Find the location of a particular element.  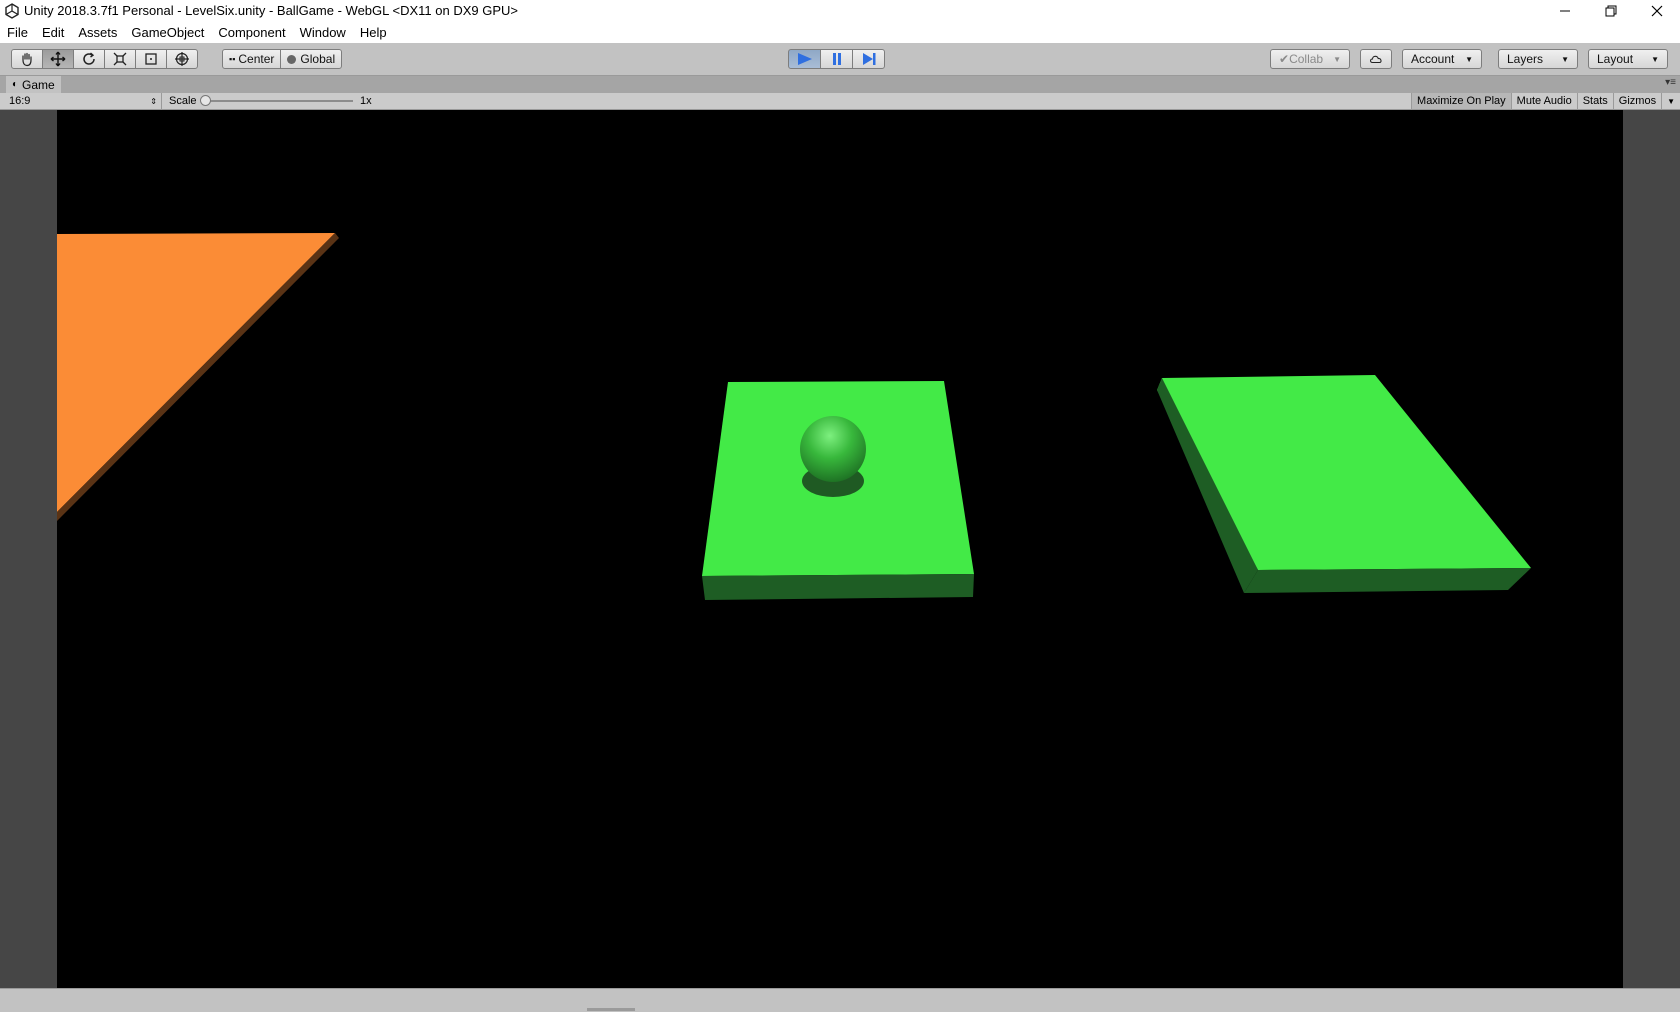

pivot-mode-button: ▪▪ Center is located at coordinates (252, 59).